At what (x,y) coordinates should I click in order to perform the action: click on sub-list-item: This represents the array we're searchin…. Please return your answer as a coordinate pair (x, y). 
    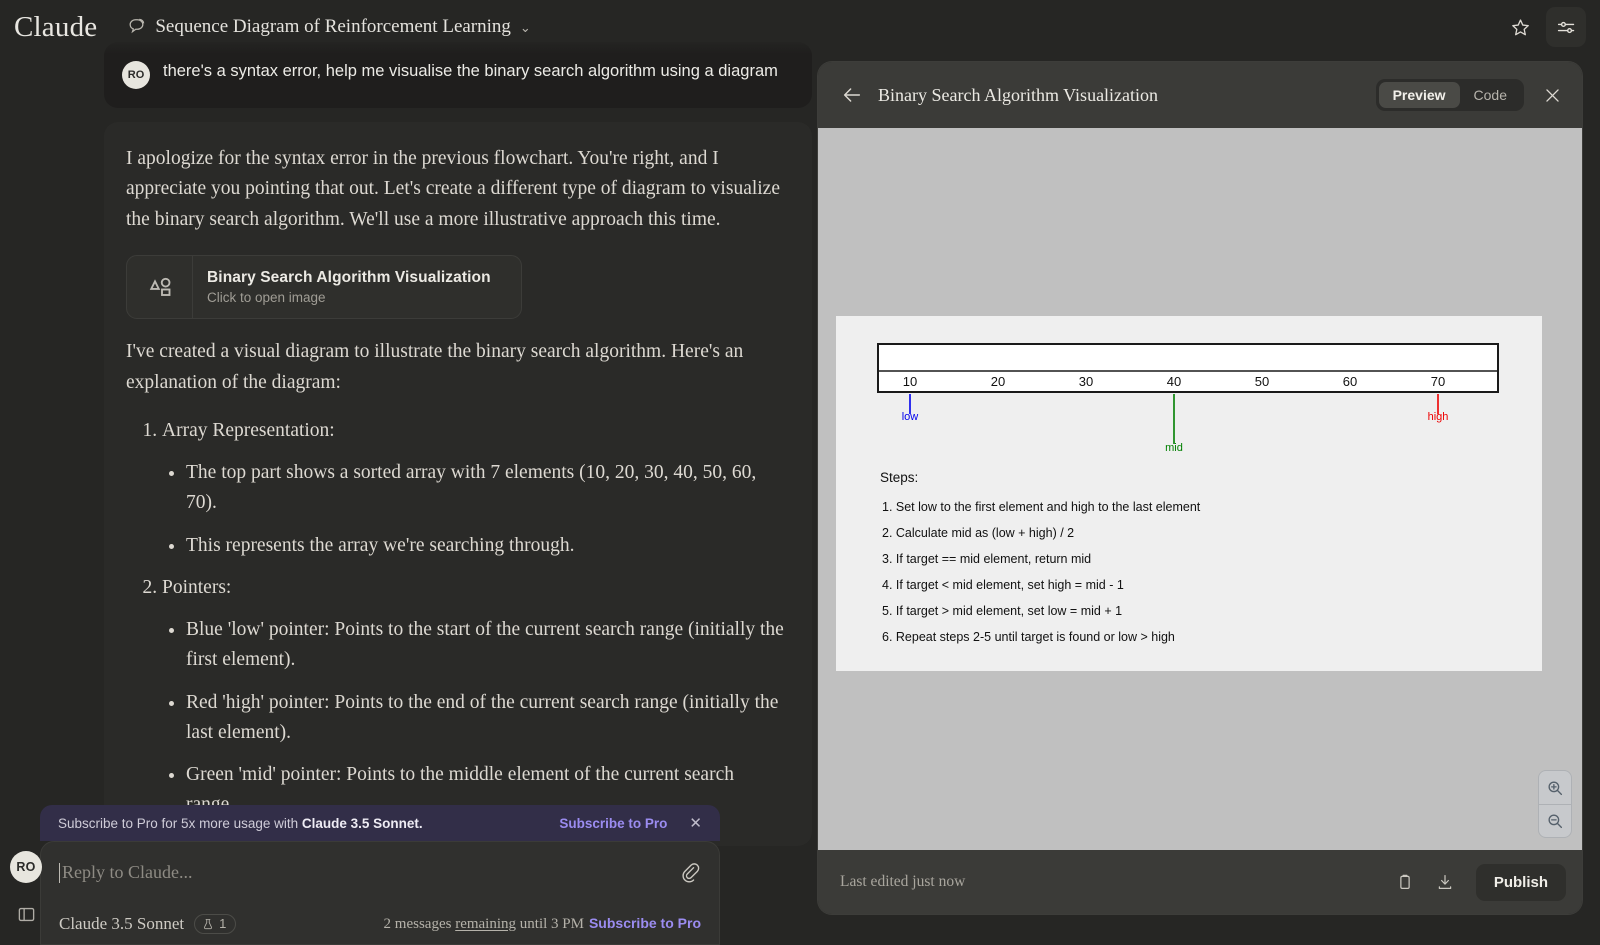
    Looking at the image, I should click on (486, 546).